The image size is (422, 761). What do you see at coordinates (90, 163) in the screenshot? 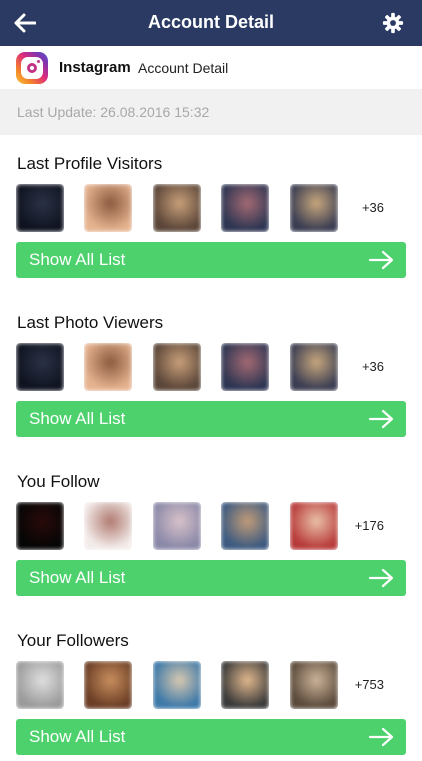
I see `section-title: Last Profile Visitors` at bounding box center [90, 163].